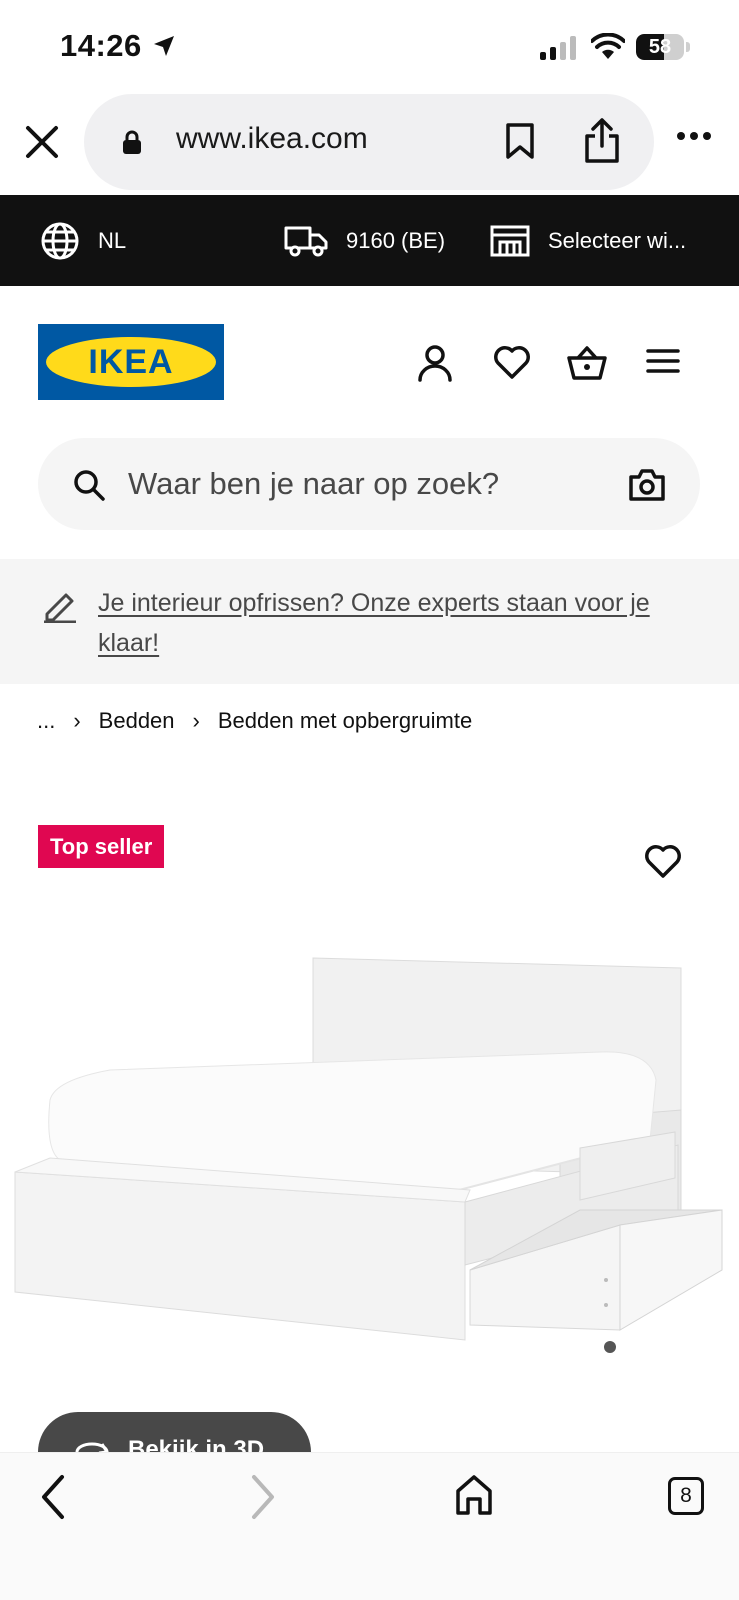 The height and width of the screenshot is (1600, 739). What do you see at coordinates (587, 363) in the screenshot?
I see `cart-icon` at bounding box center [587, 363].